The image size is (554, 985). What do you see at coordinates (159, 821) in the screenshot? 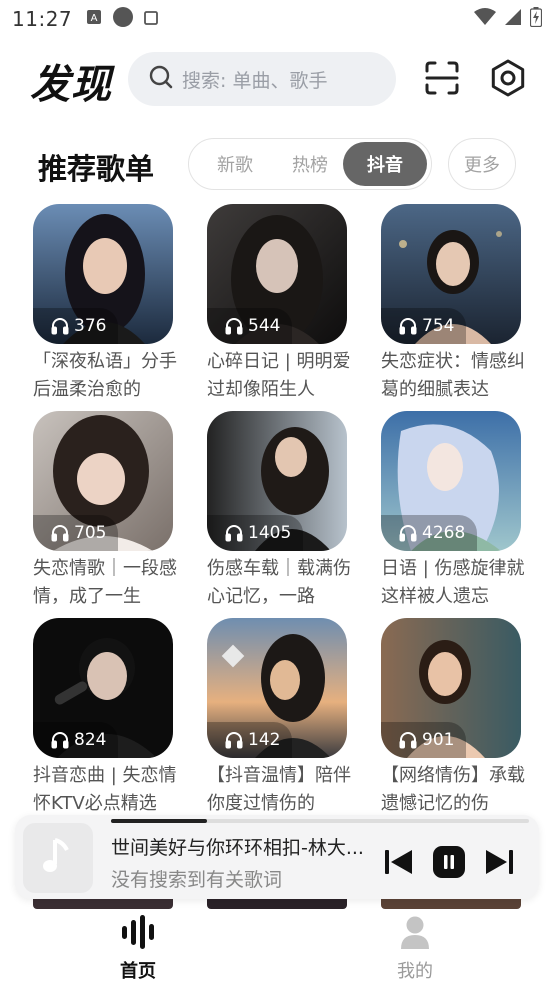
I see `progress-fill` at bounding box center [159, 821].